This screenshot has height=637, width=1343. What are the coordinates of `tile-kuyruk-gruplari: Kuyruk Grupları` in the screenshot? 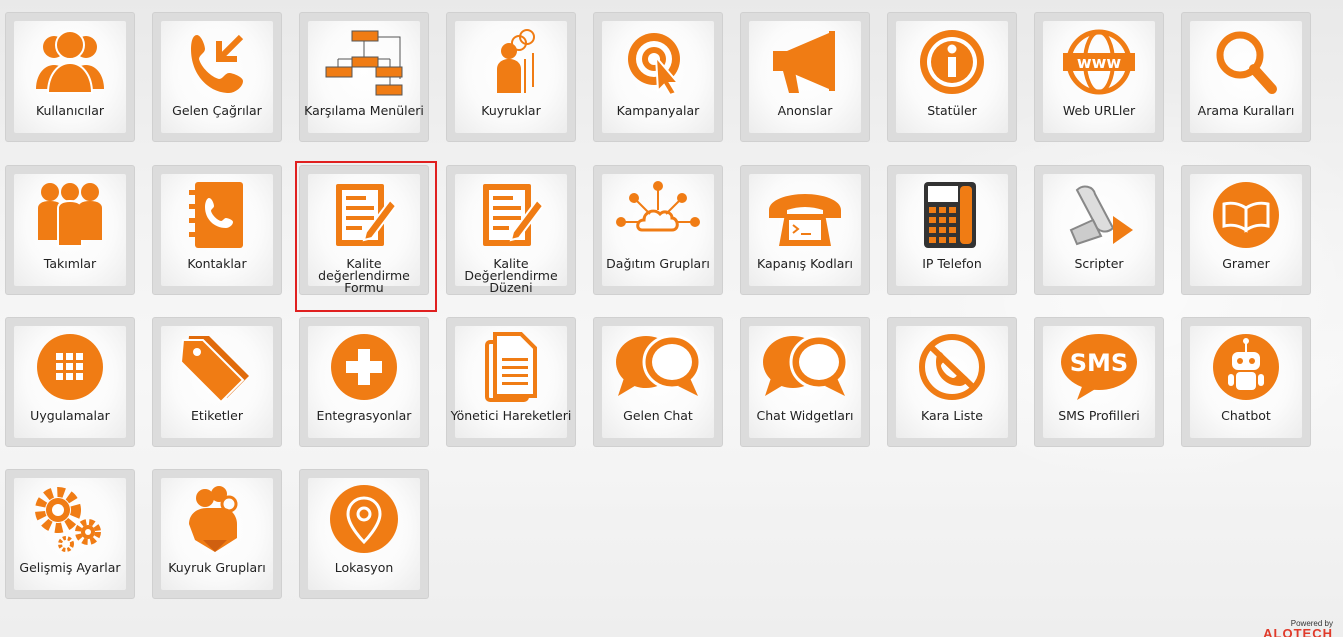 It's located at (217, 534).